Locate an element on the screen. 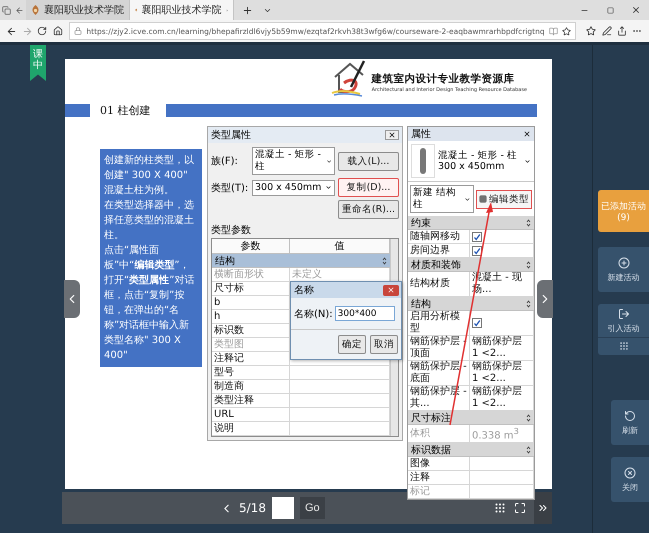 This screenshot has height=533, width=649. phase-tag: 课中 is located at coordinates (38, 63).